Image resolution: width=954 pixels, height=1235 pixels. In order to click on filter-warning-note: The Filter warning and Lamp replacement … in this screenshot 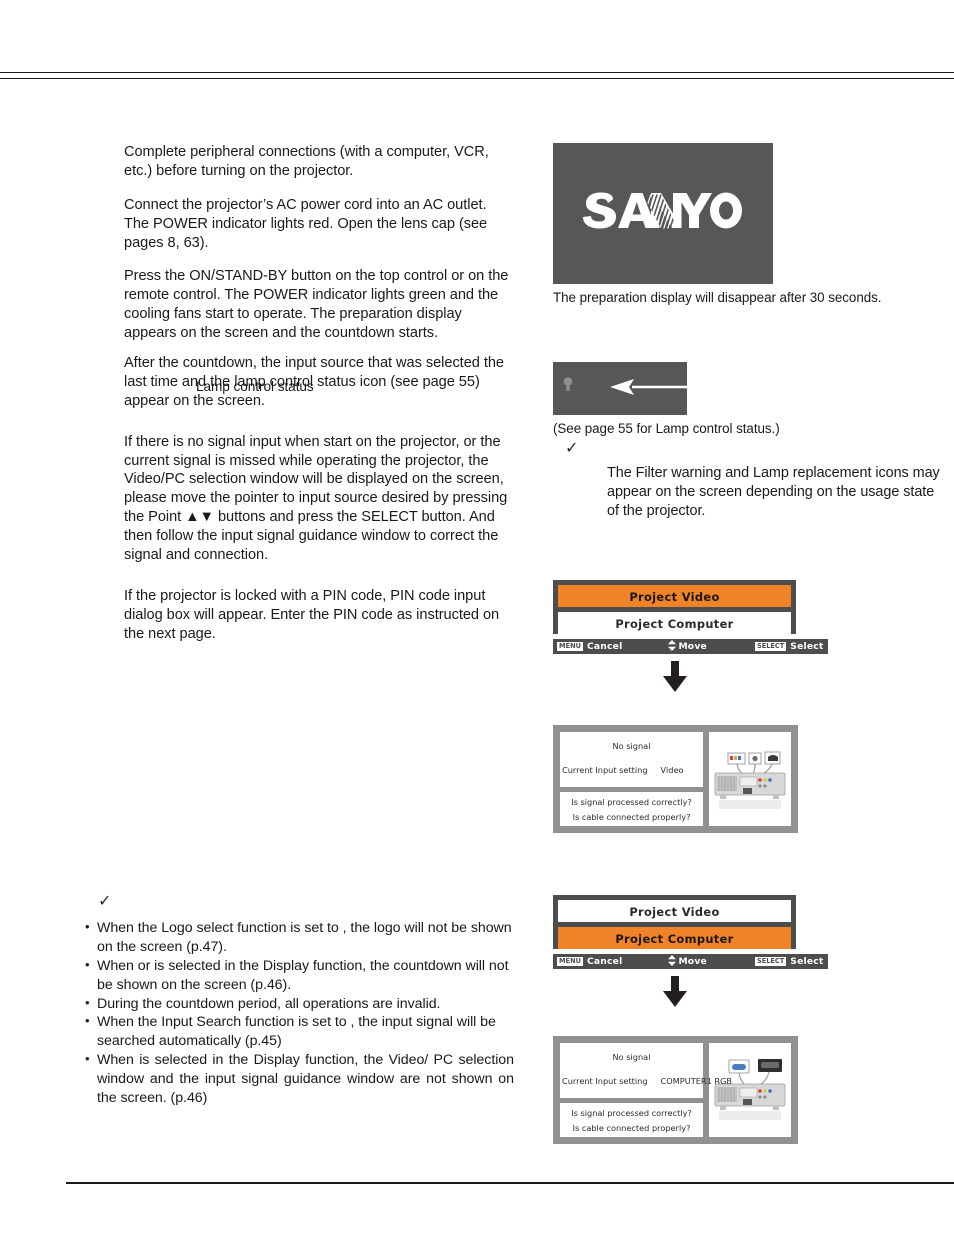, I will do `click(773, 492)`.